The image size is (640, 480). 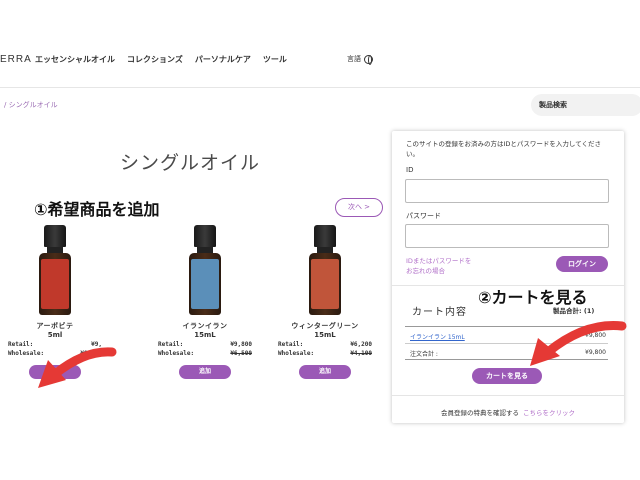 What do you see at coordinates (325, 353) in the screenshot?
I see `wholesale-price-row: Wholesale: ¥4,100` at bounding box center [325, 353].